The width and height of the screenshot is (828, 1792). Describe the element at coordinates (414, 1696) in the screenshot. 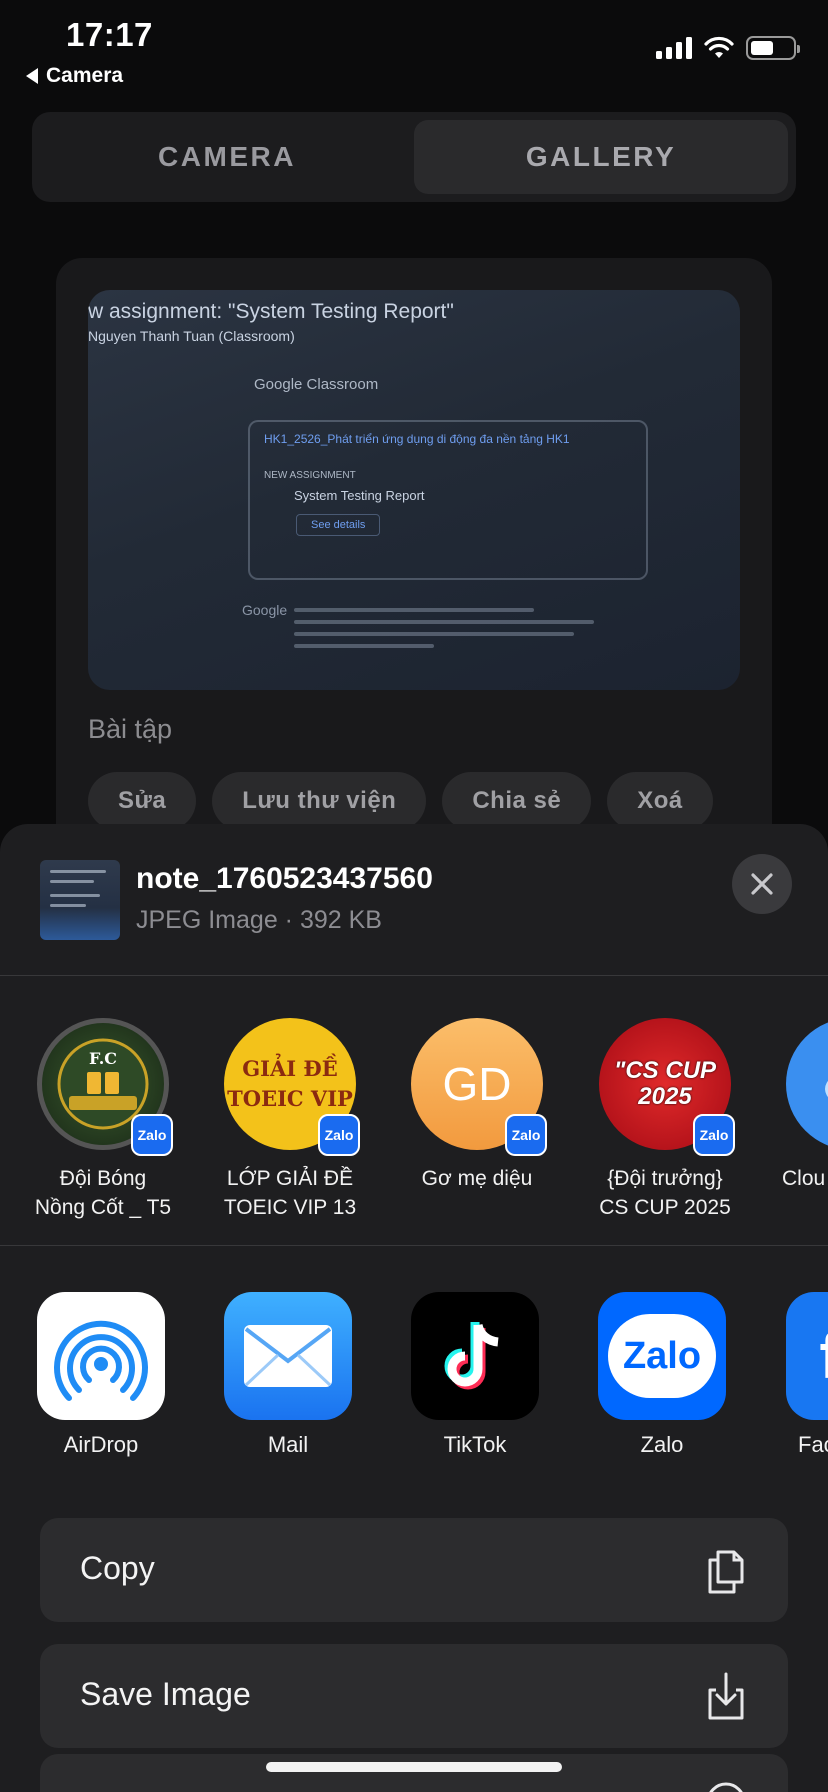

I see `save-image-action: Save Image` at that location.